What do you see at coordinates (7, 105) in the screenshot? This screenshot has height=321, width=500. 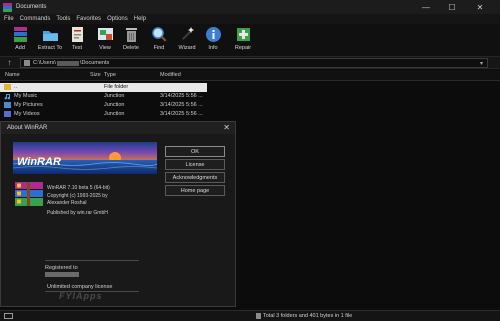 I see `pictures-icon` at bounding box center [7, 105].